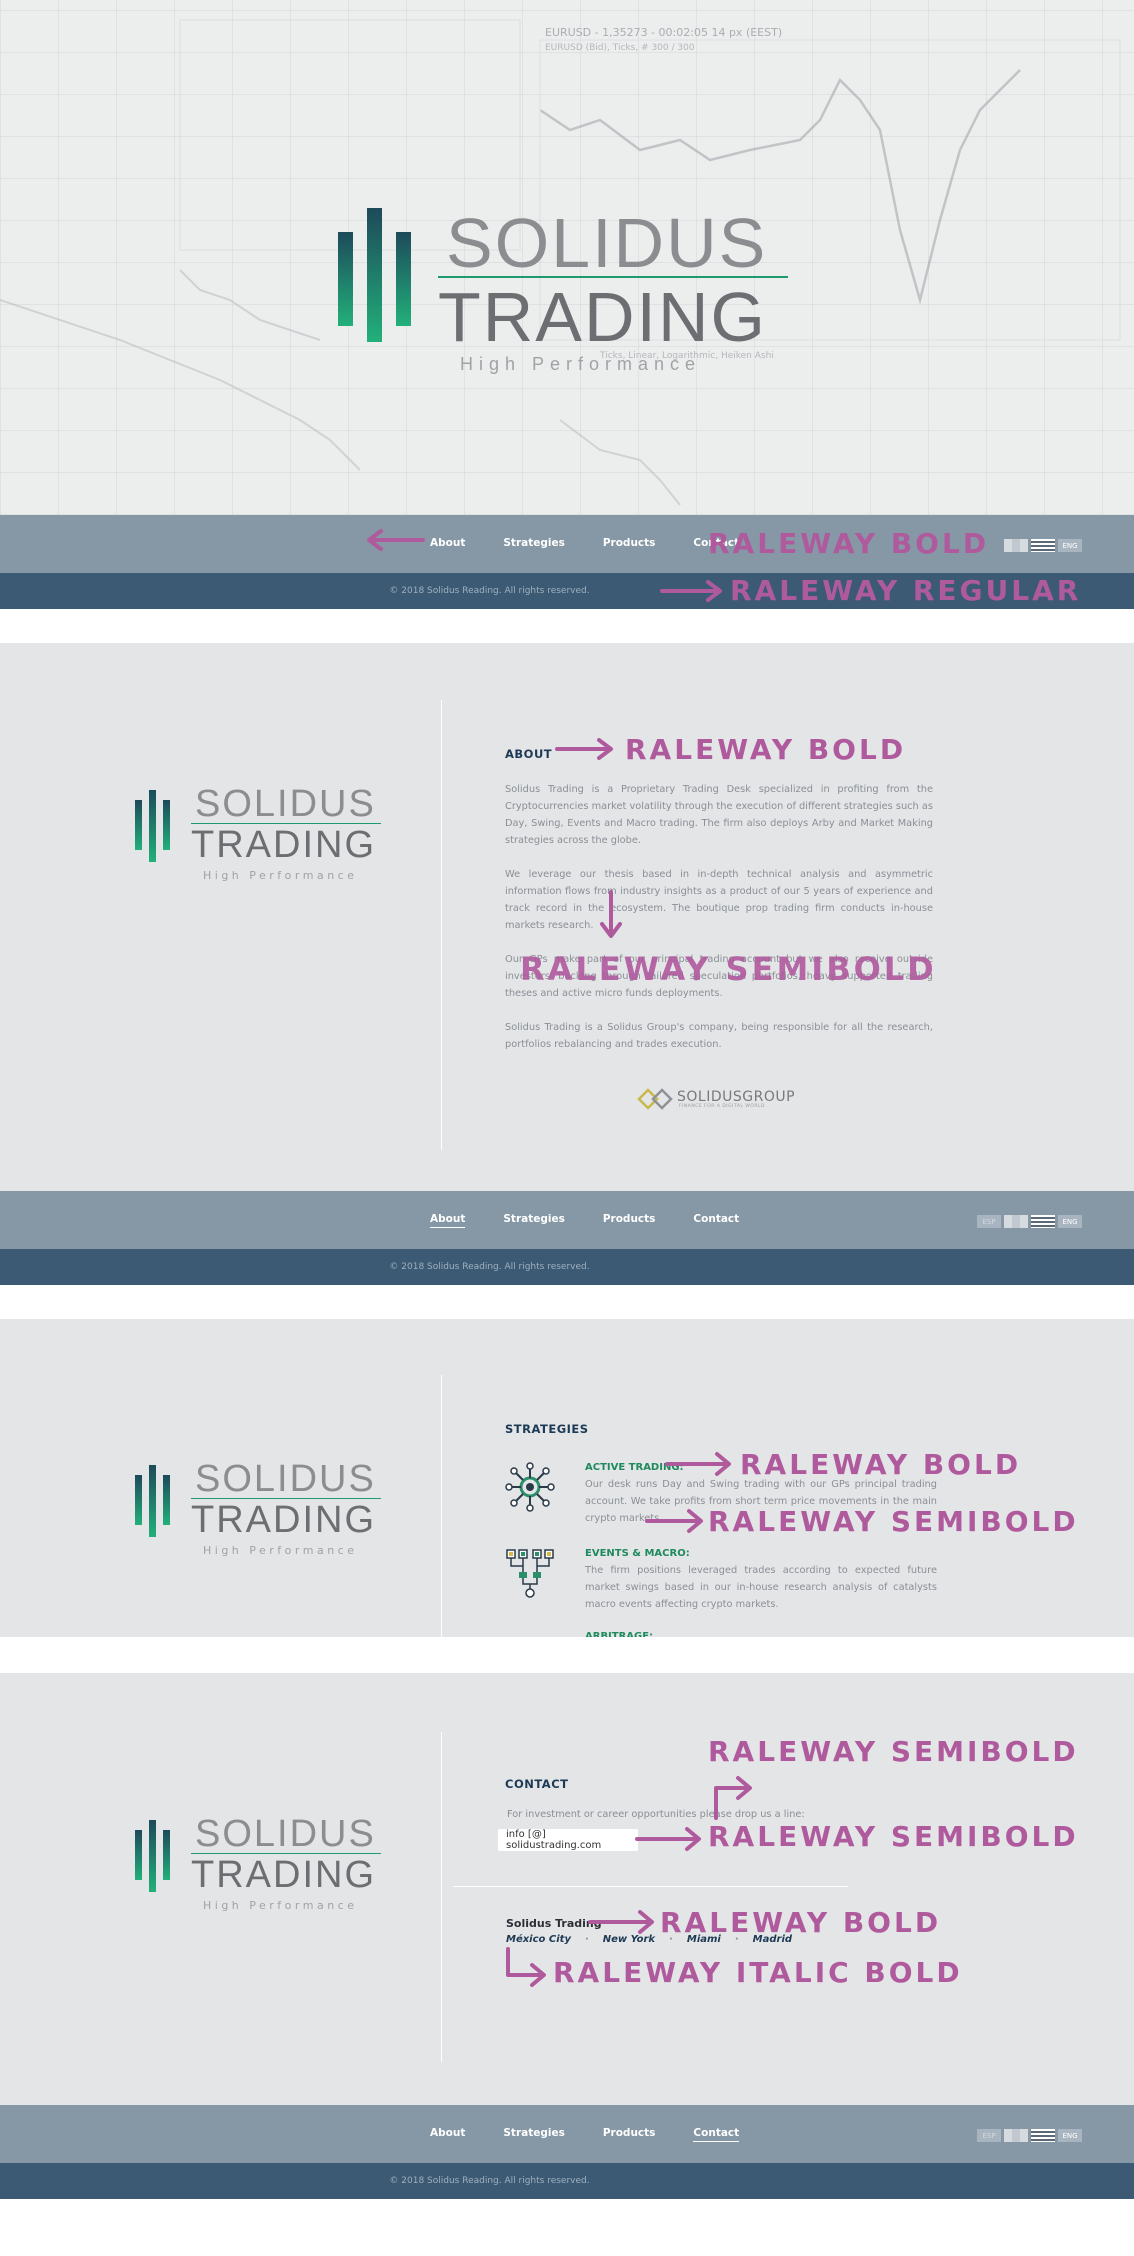 Image resolution: width=1134 pixels, height=2256 pixels. What do you see at coordinates (849, 543) in the screenshot?
I see `annotation-nav-font: RALEWAY BOLD` at bounding box center [849, 543].